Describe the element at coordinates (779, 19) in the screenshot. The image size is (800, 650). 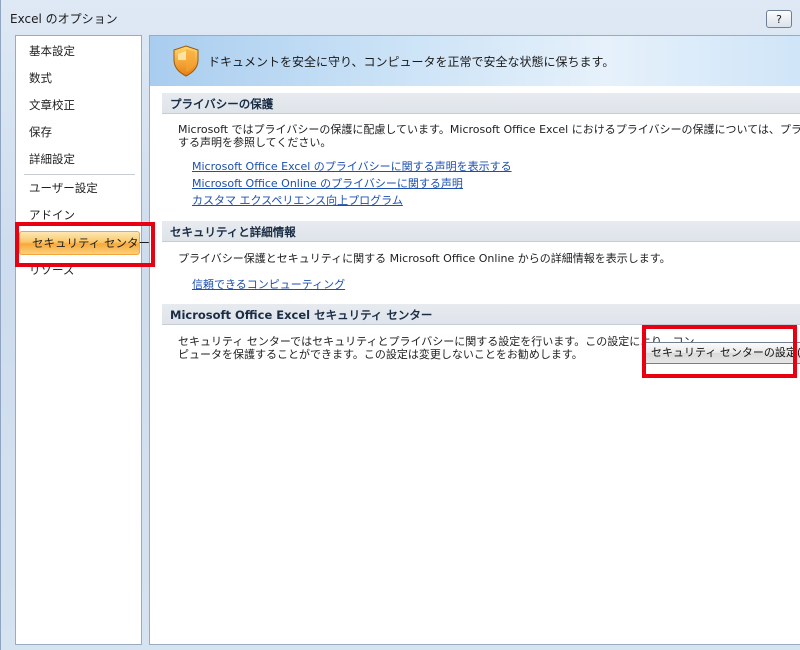
I see `help-button: ?` at that location.